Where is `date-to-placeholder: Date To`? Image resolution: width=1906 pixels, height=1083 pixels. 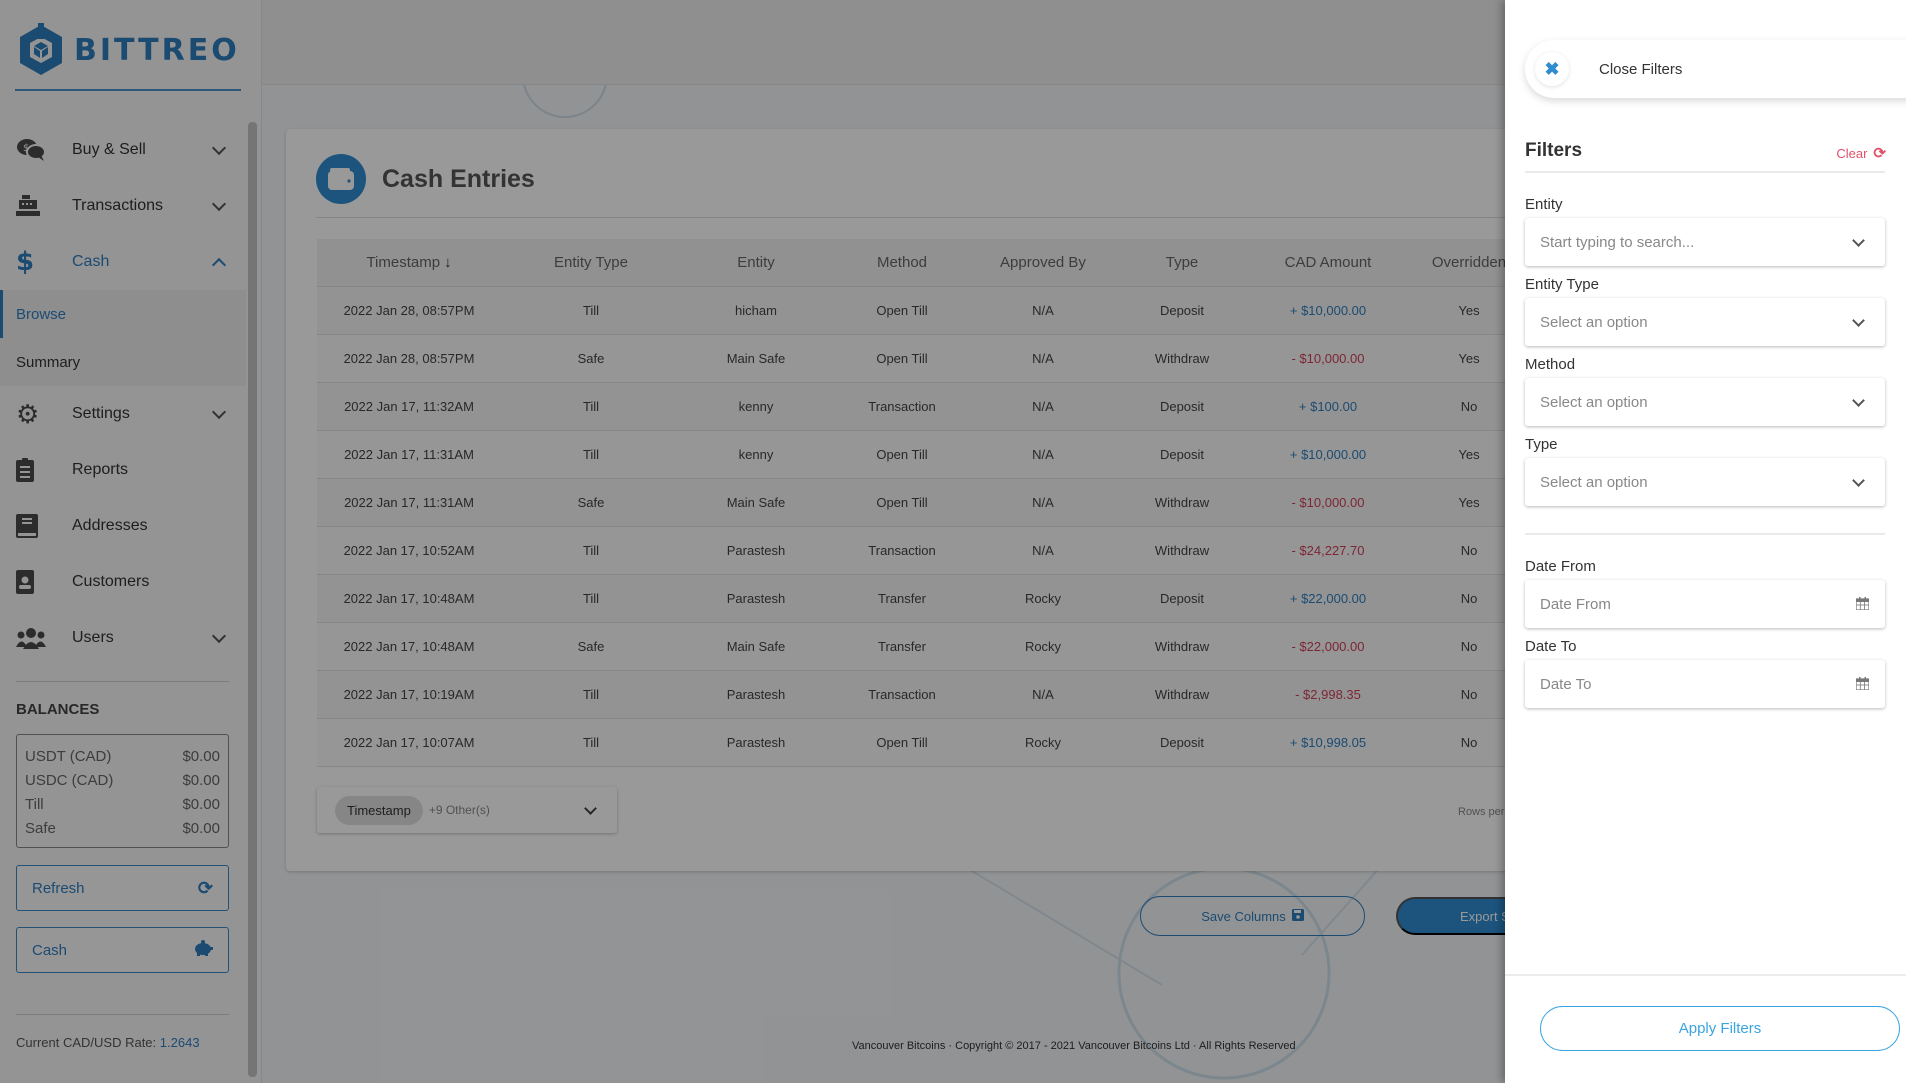 date-to-placeholder: Date To is located at coordinates (1566, 684).